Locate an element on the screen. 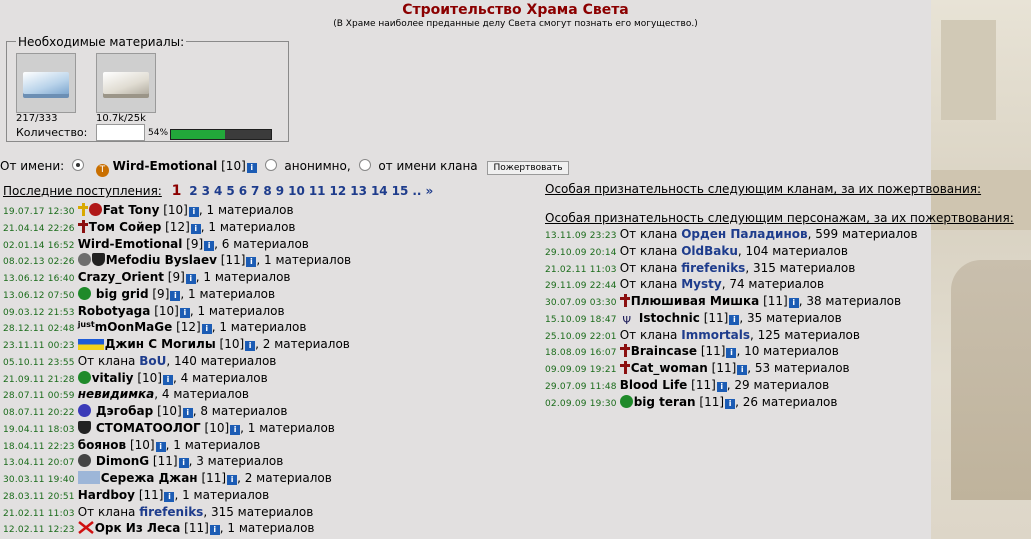  clan-link: OldBaku is located at coordinates (709, 251).